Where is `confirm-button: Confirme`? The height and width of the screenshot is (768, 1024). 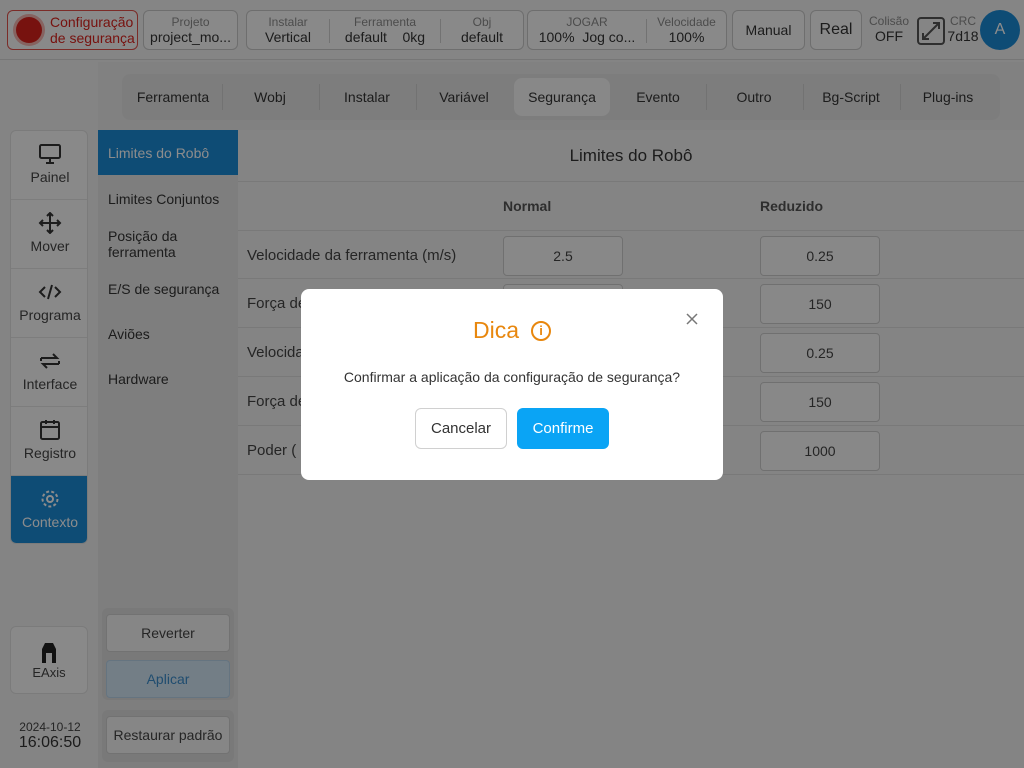 confirm-button: Confirme is located at coordinates (563, 428).